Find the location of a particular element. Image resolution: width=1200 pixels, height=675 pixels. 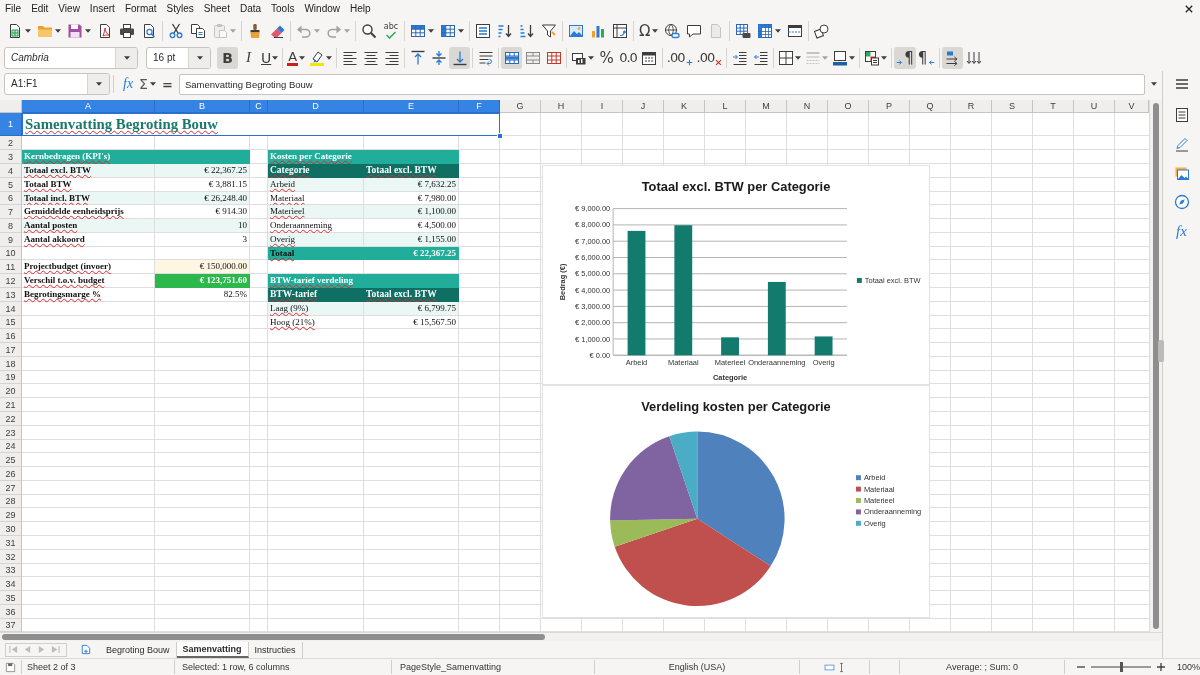

document-magnifier-icon is located at coordinates (149, 31).